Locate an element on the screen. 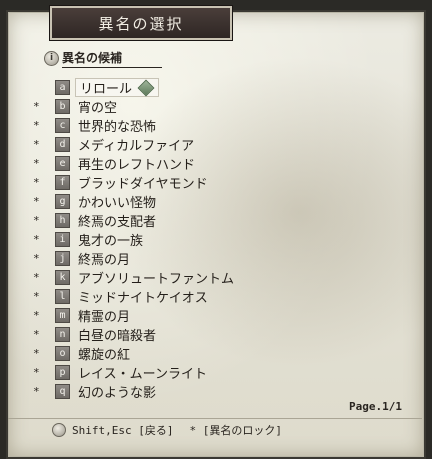 The width and height of the screenshot is (432, 459). alias-name-wrap: ミッドナイトケイオス is located at coordinates (143, 296).